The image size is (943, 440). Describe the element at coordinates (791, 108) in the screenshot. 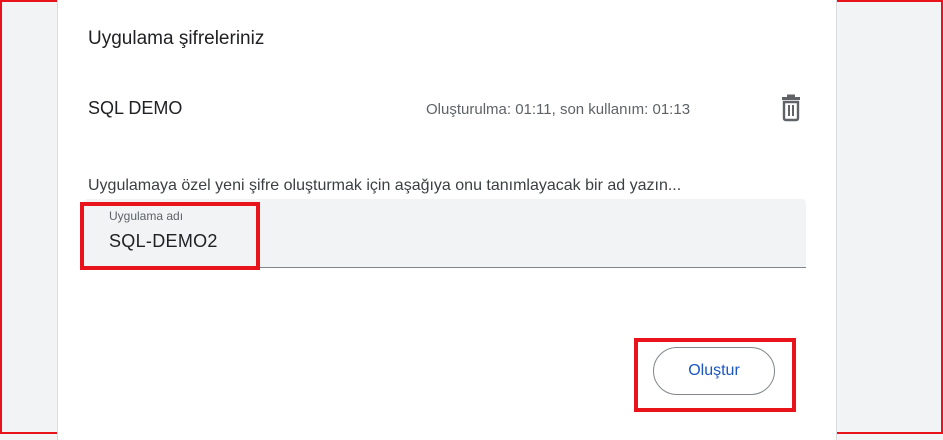

I see `trash-icon` at that location.